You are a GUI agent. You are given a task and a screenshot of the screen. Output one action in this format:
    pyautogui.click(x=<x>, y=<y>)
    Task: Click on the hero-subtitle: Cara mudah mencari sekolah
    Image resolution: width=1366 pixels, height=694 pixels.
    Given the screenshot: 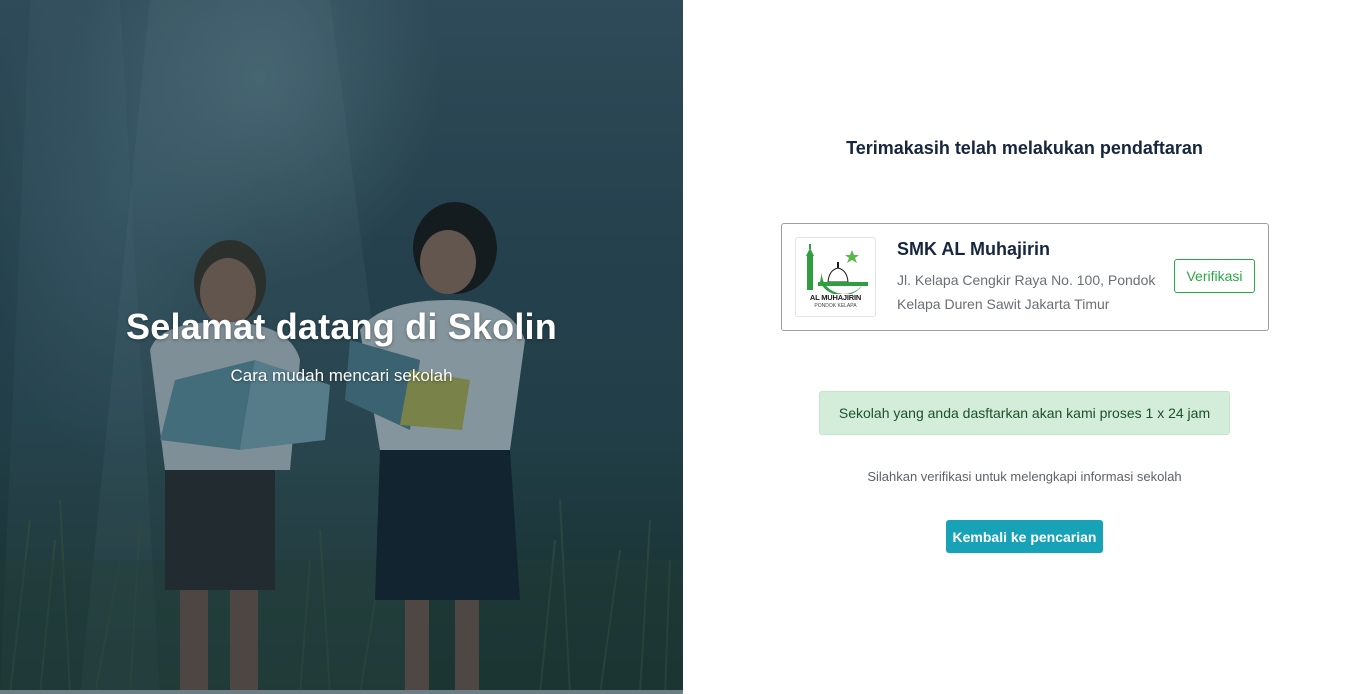 What is the action you would take?
    pyautogui.click(x=341, y=375)
    